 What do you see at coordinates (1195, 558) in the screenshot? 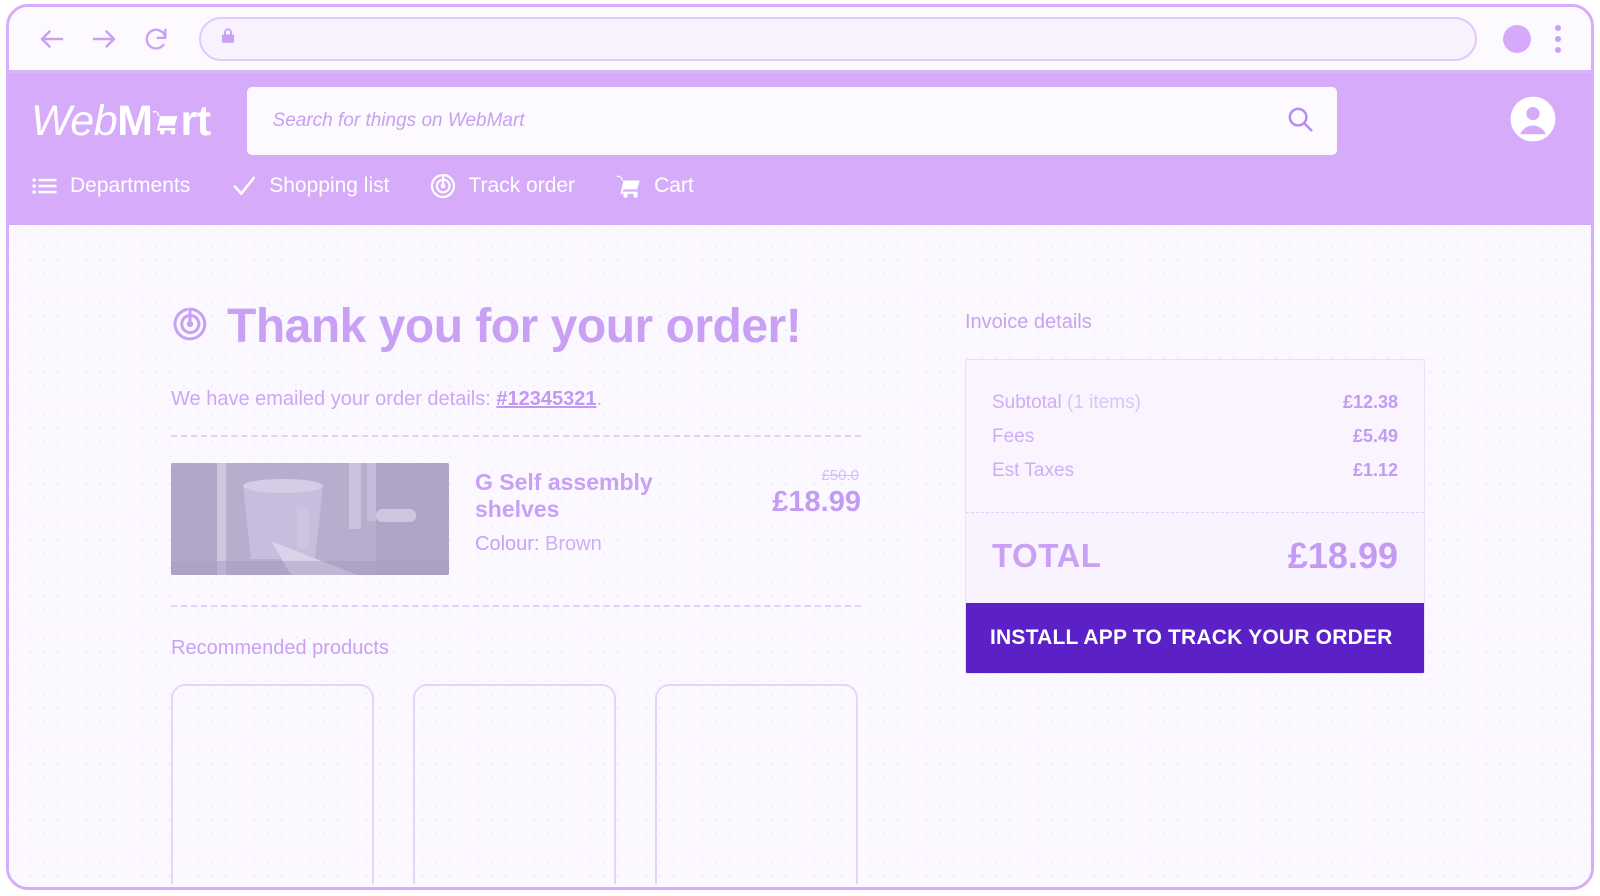
I see `invoice-total-row: TOTAL £18.99` at bounding box center [1195, 558].